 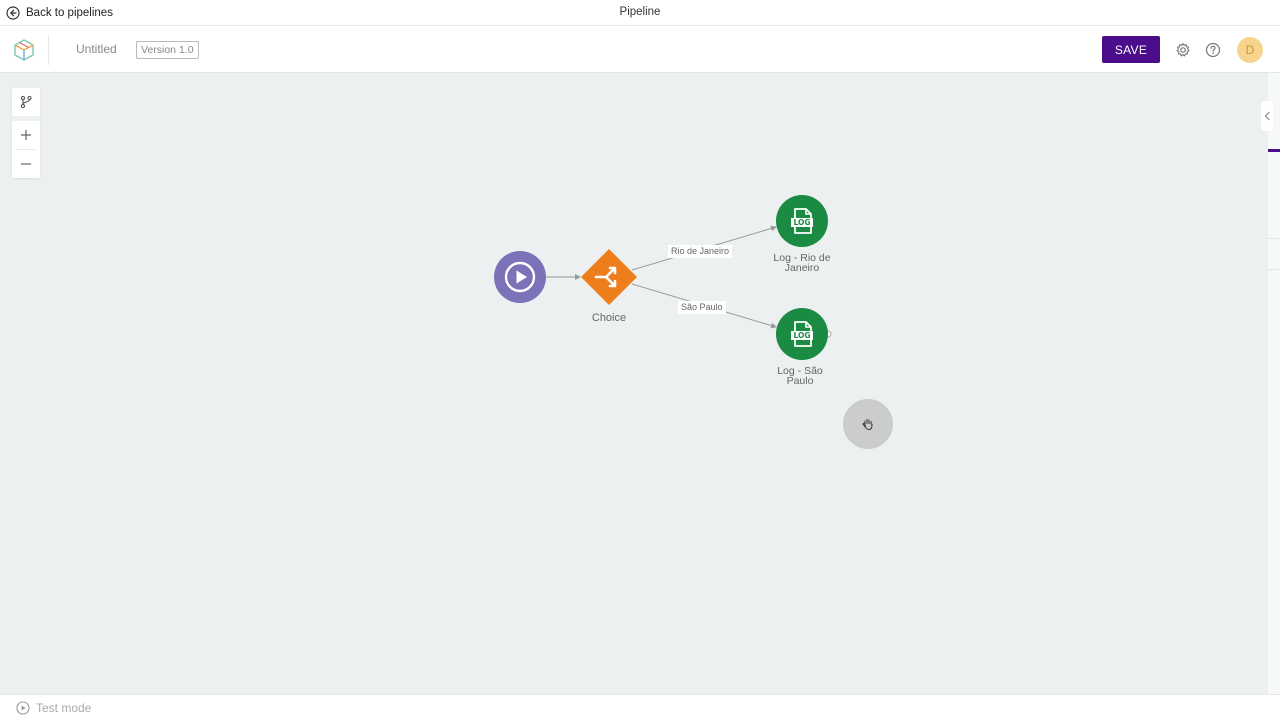 I want to click on log-rio-node-label: Log - Rio de Janeiro, so click(x=802, y=263).